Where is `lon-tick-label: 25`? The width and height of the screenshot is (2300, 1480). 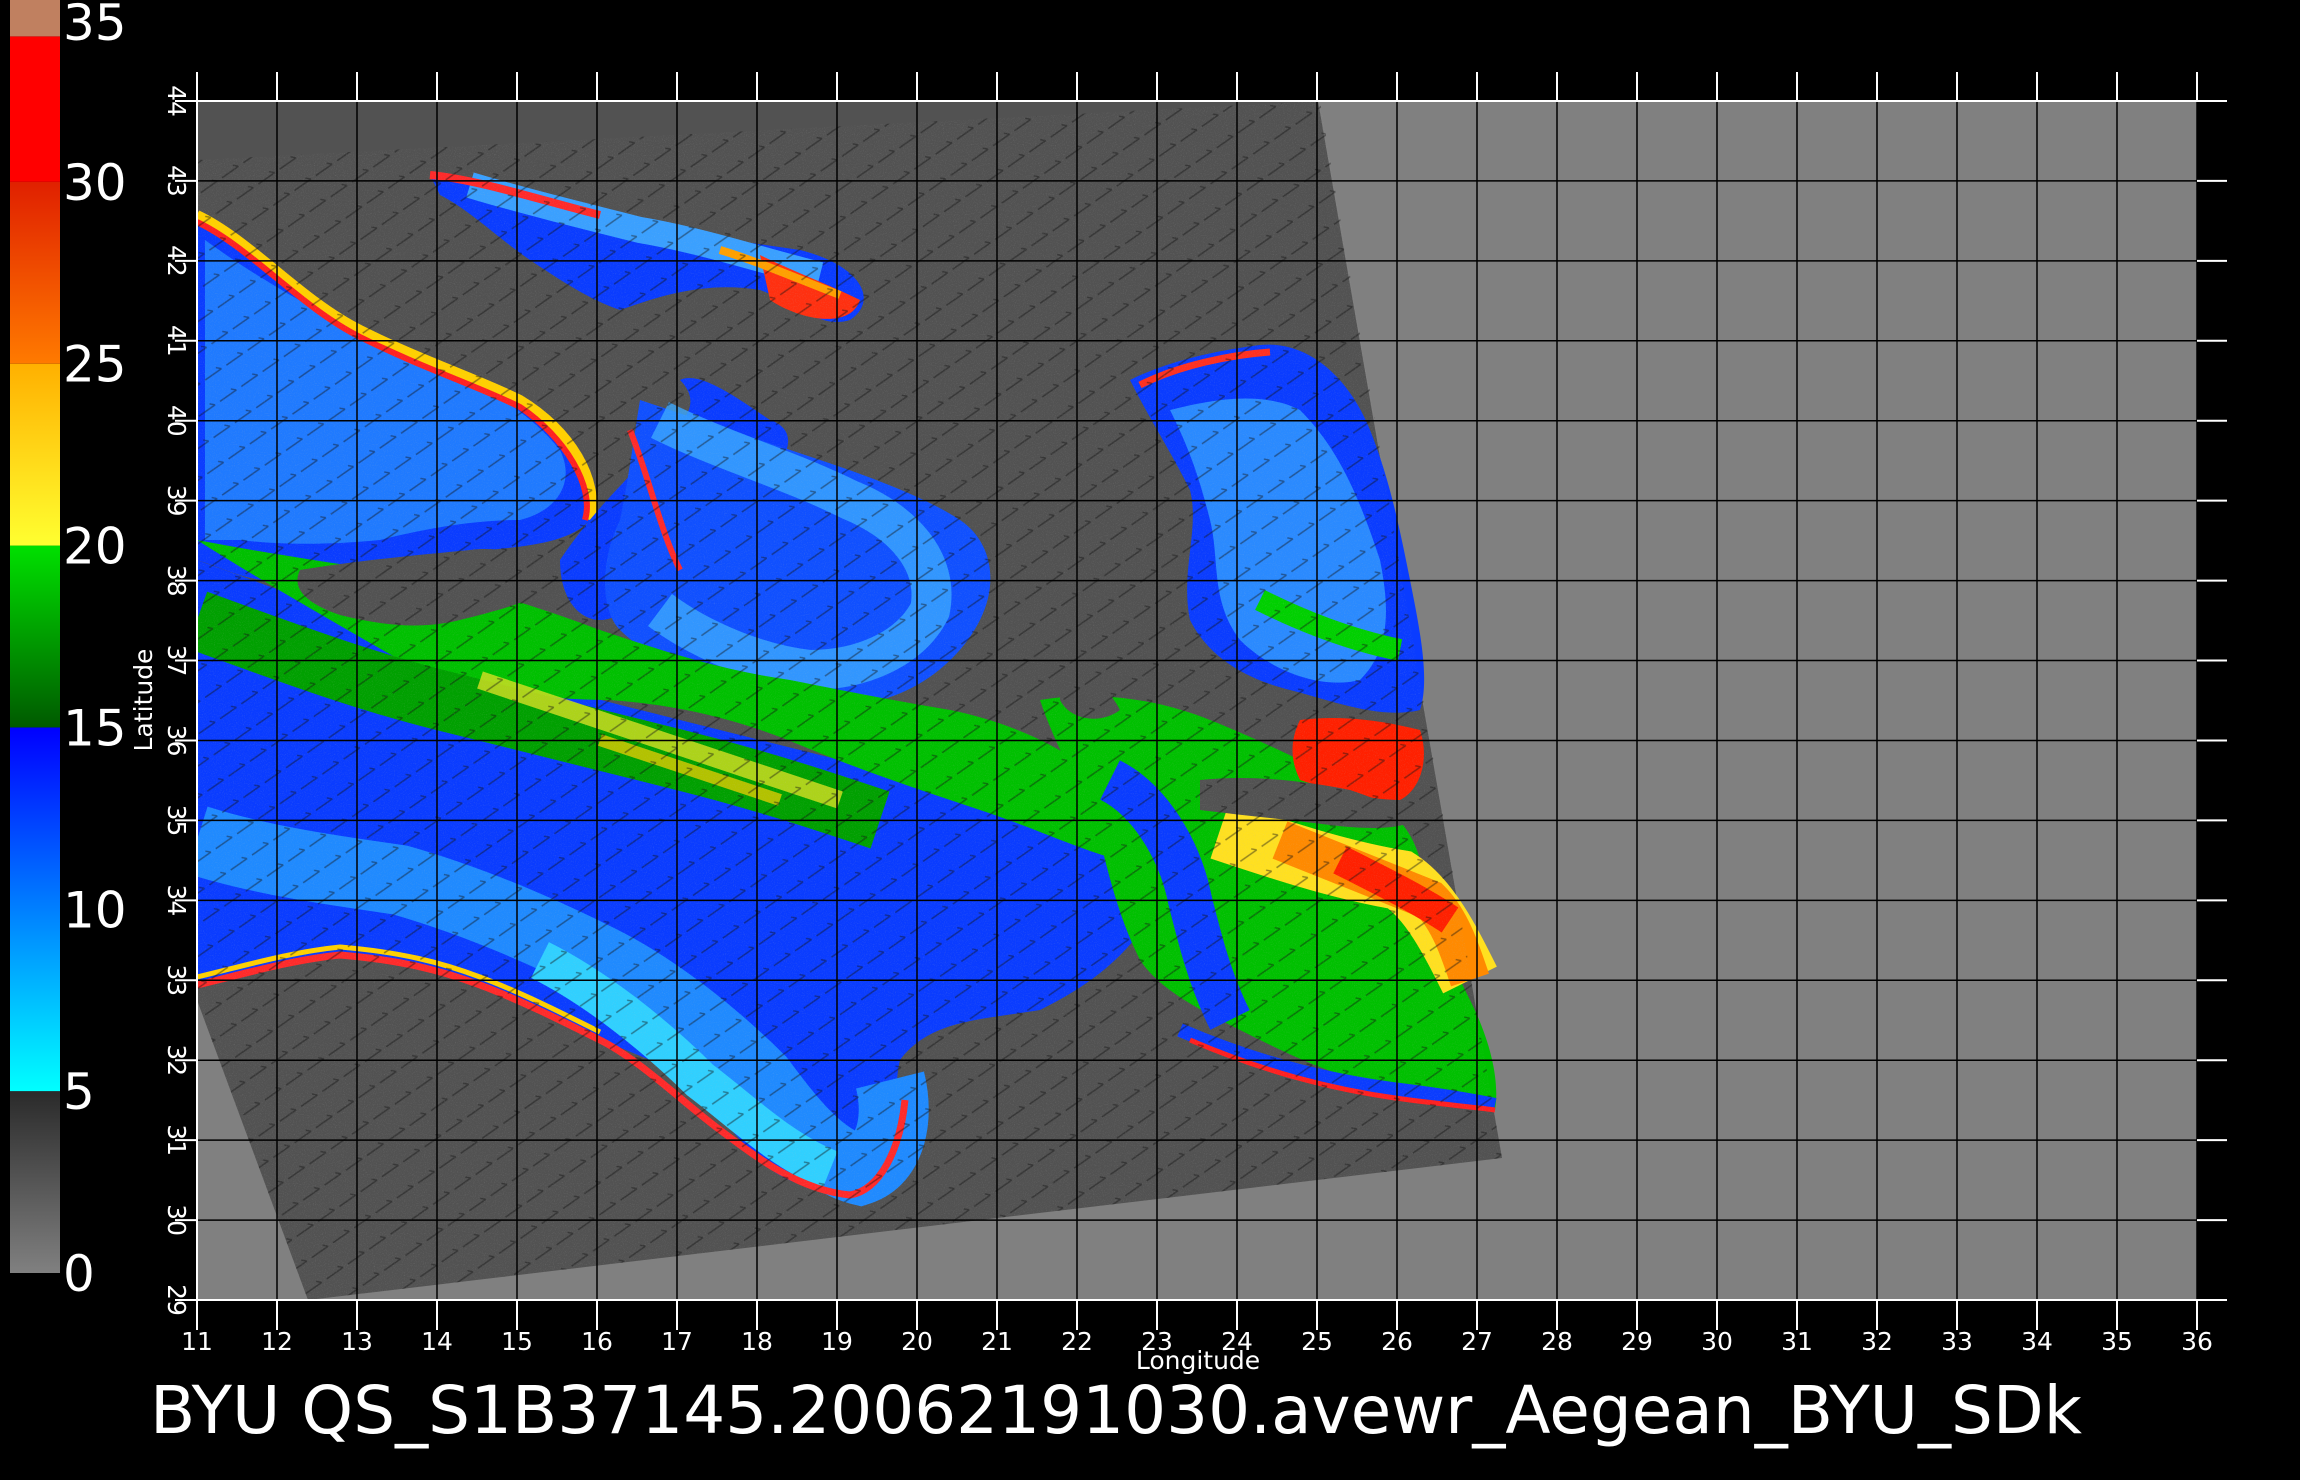 lon-tick-label: 25 is located at coordinates (1317, 1341).